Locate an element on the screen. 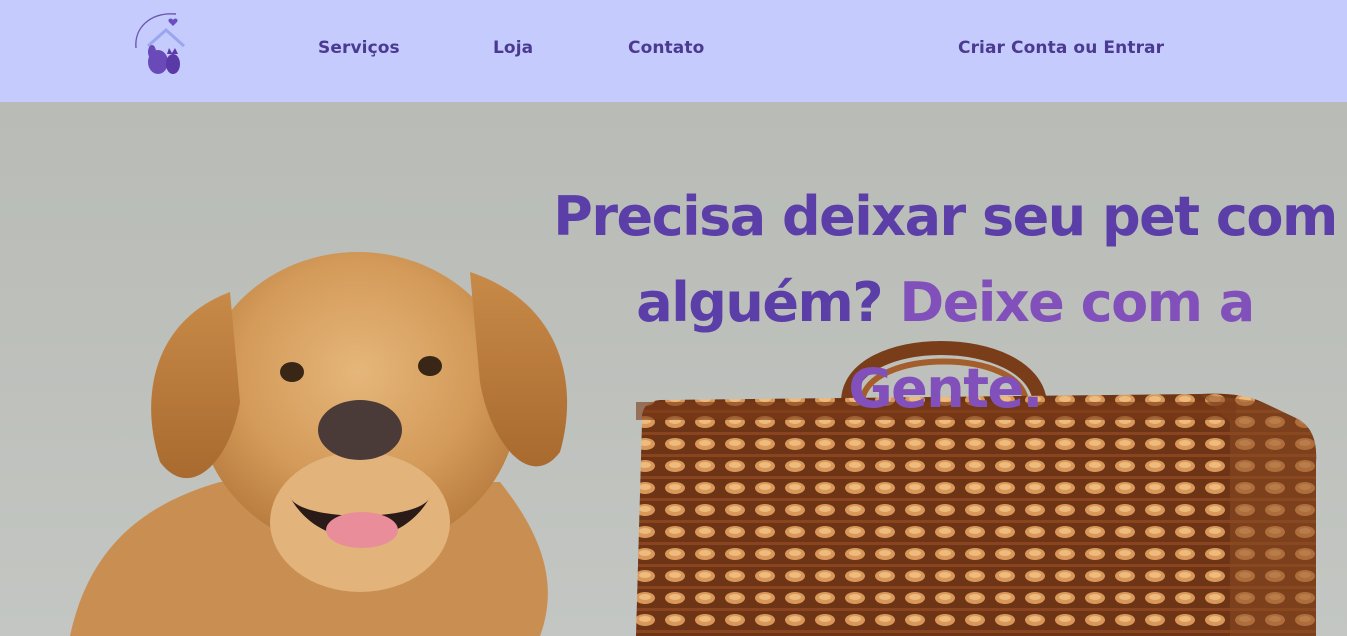 The height and width of the screenshot is (636, 1347). hero-headline-accent: Deixe com a Gente. is located at coordinates (1051, 345).